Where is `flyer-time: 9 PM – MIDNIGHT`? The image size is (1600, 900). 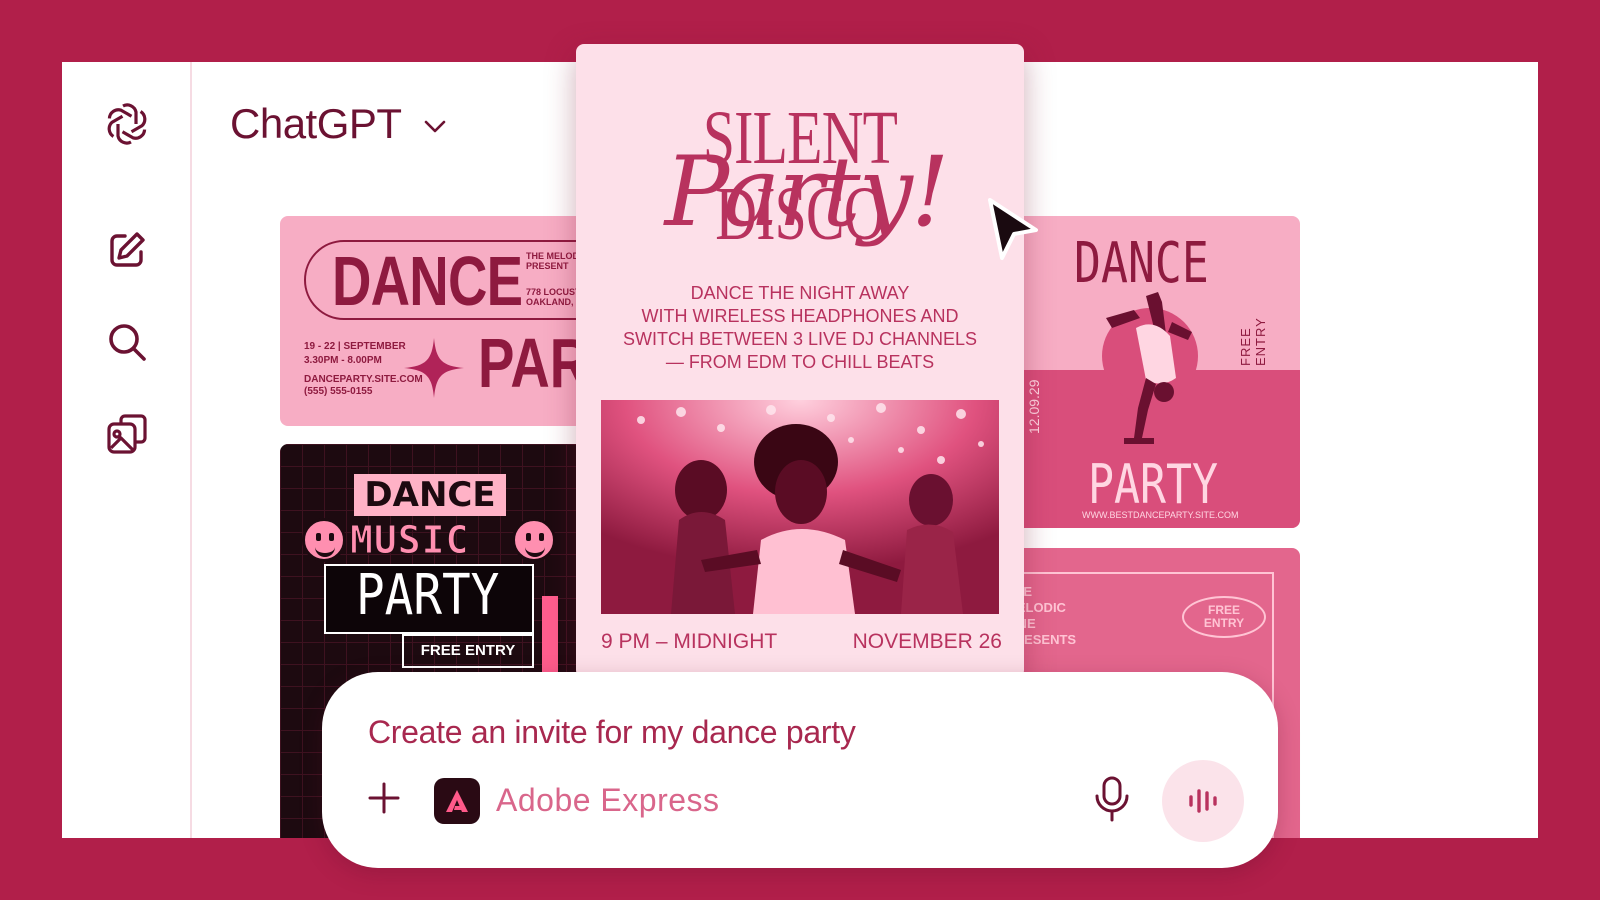 flyer-time: 9 PM – MIDNIGHT is located at coordinates (689, 641).